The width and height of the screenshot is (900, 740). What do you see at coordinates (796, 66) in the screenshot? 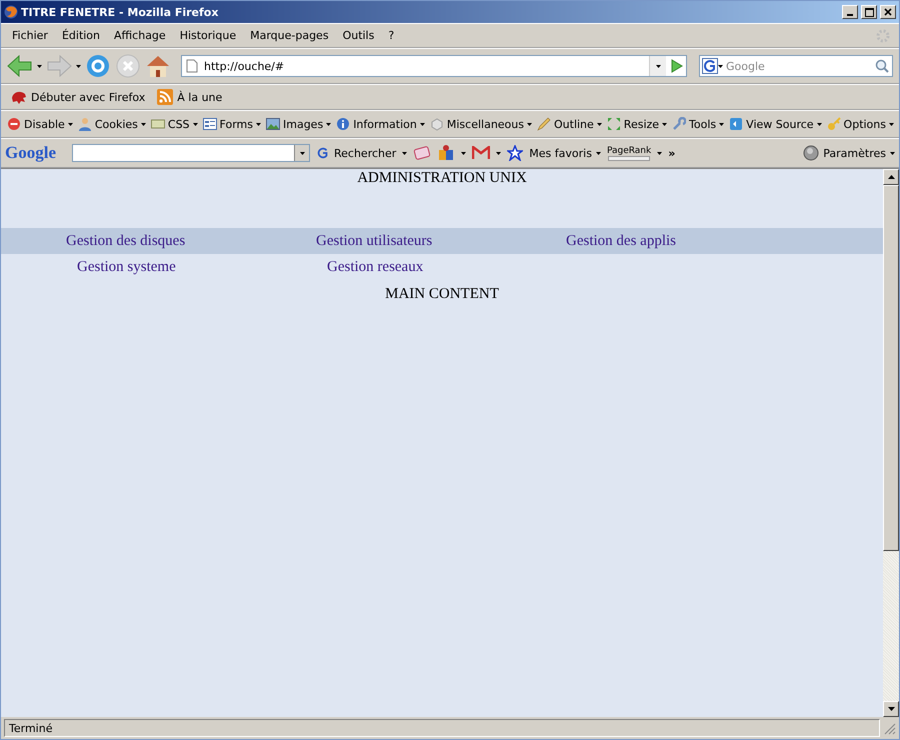
I see `search-box: Google` at bounding box center [796, 66].